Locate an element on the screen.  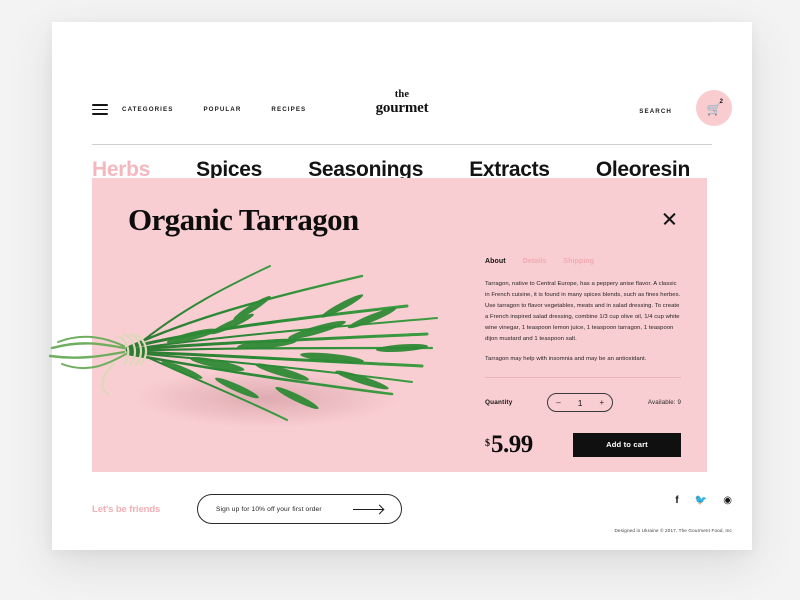
product-detail-tabs: About Details Shipping is located at coordinates (583, 261).